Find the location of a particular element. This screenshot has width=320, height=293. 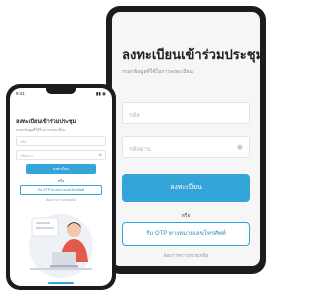

status-icons: ▮▮ ◉ is located at coordinates (100, 93).